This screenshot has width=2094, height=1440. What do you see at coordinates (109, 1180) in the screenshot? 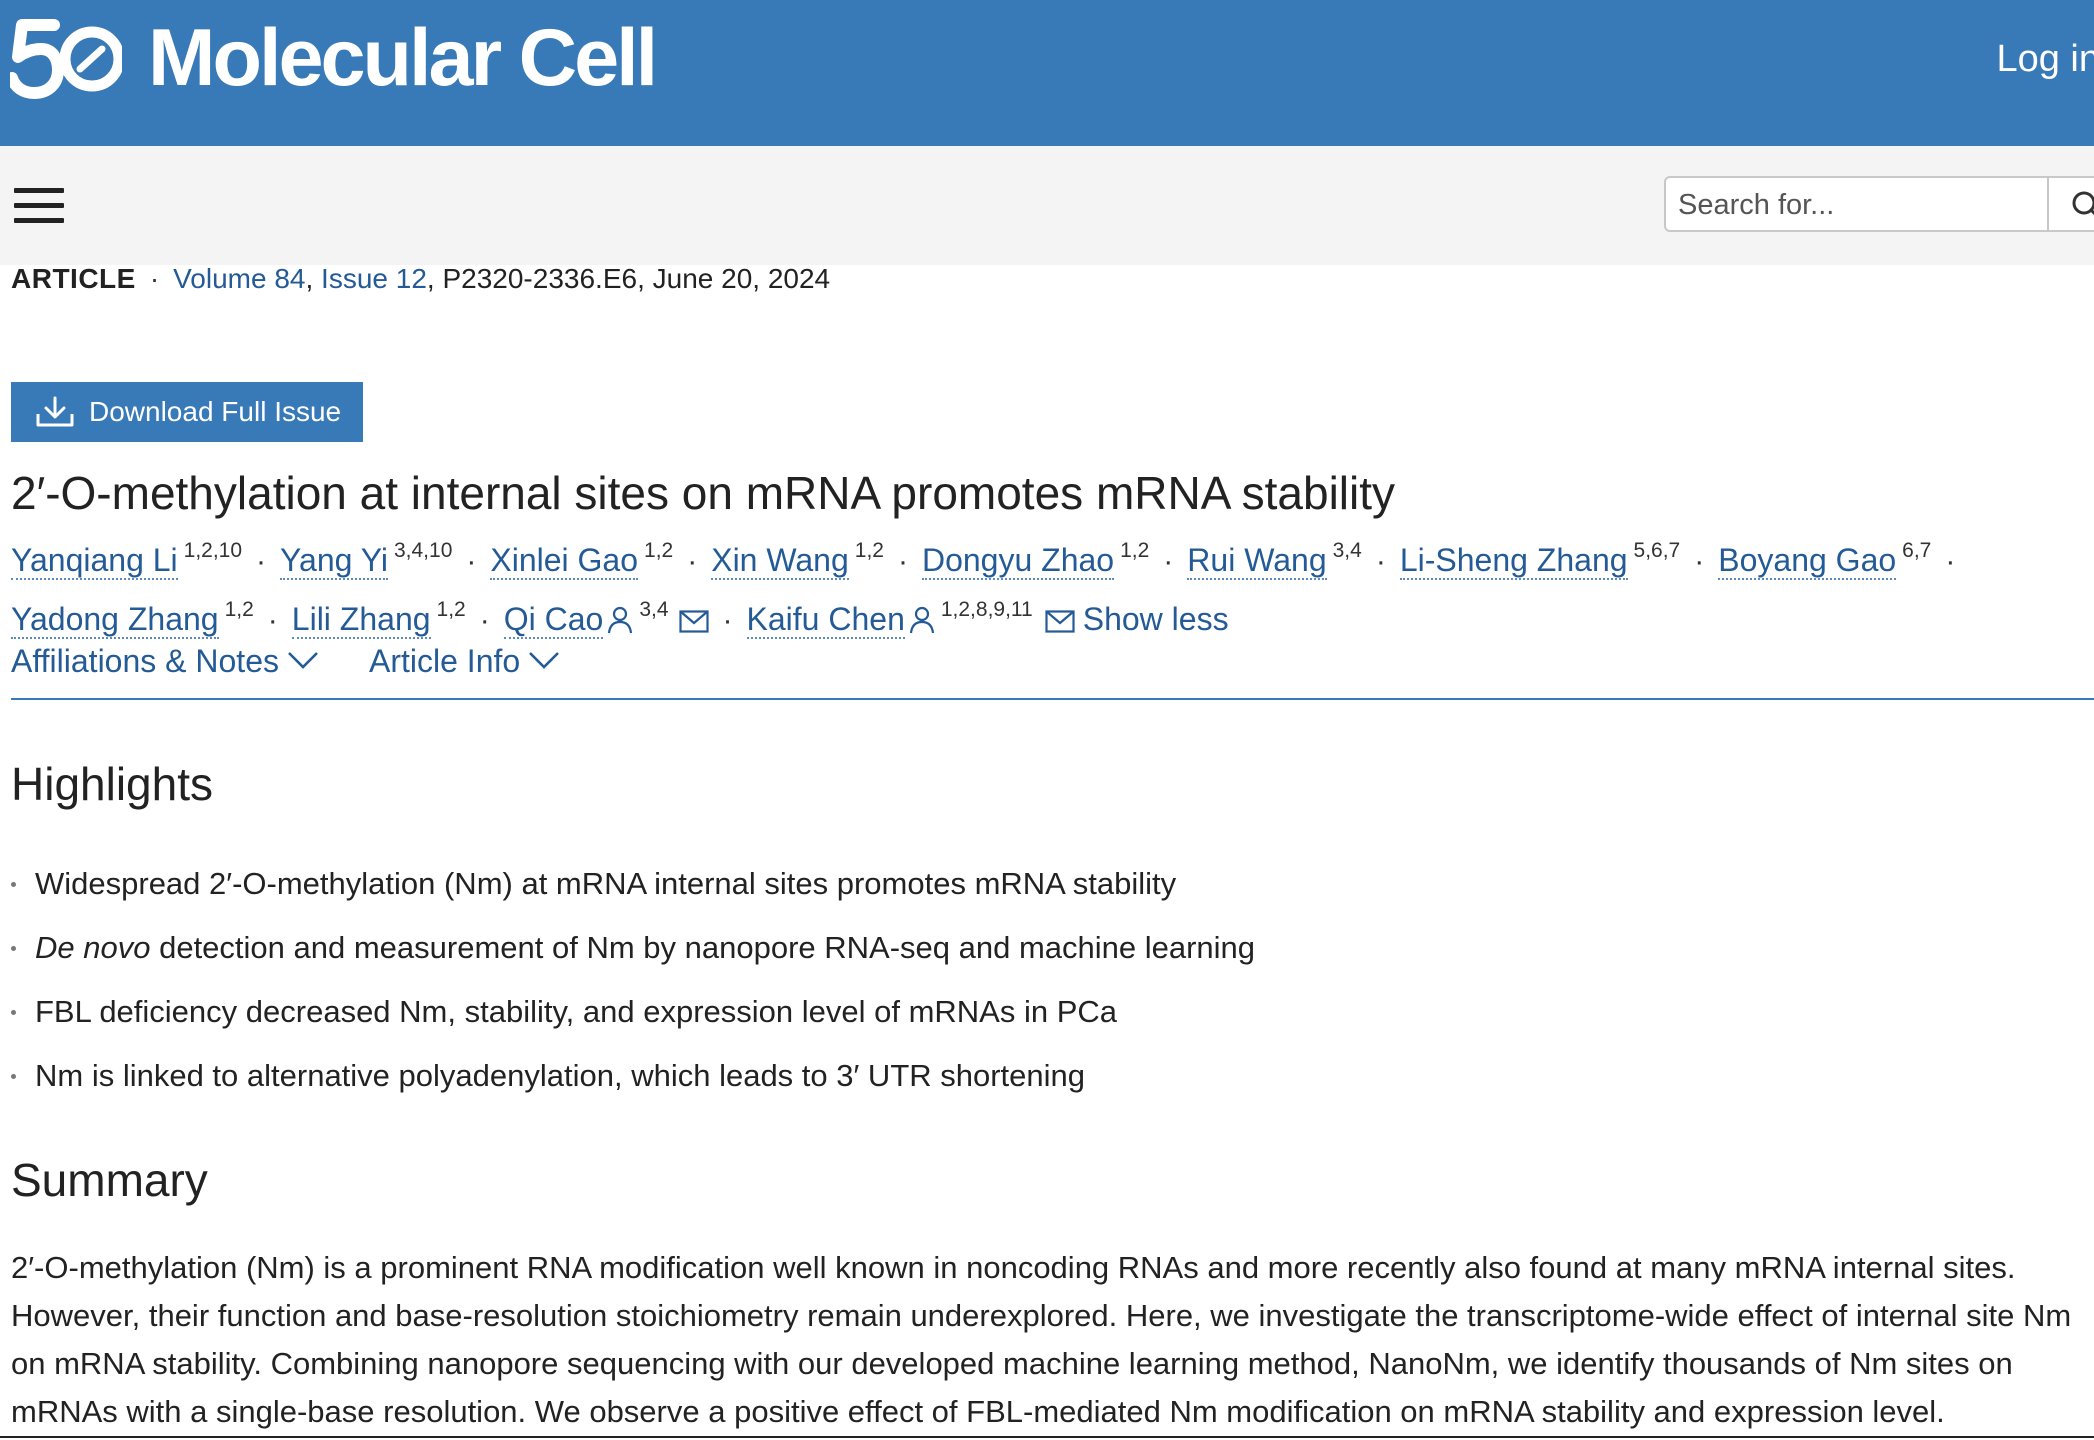
I see `summary-heading: Summary` at bounding box center [109, 1180].